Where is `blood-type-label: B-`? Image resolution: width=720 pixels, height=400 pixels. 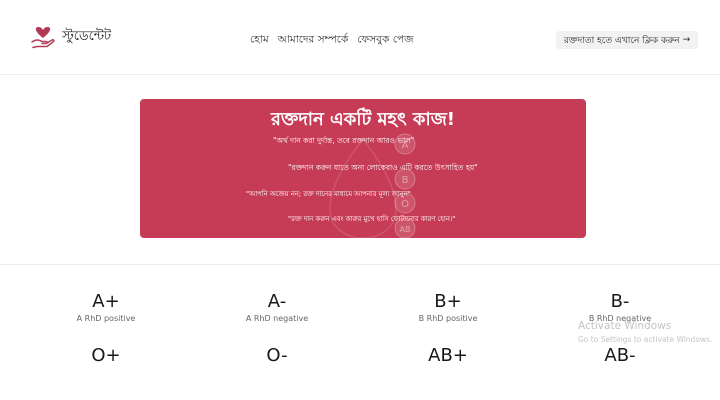 blood-type-label: B- is located at coordinates (620, 301).